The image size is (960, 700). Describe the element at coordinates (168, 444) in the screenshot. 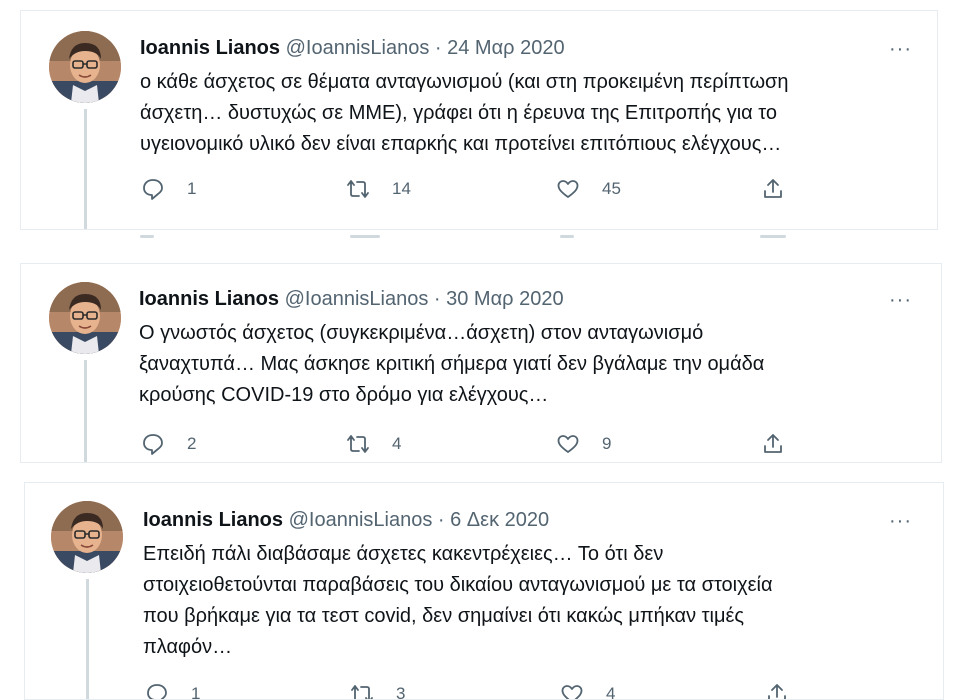

I see `reply-button: 2` at that location.